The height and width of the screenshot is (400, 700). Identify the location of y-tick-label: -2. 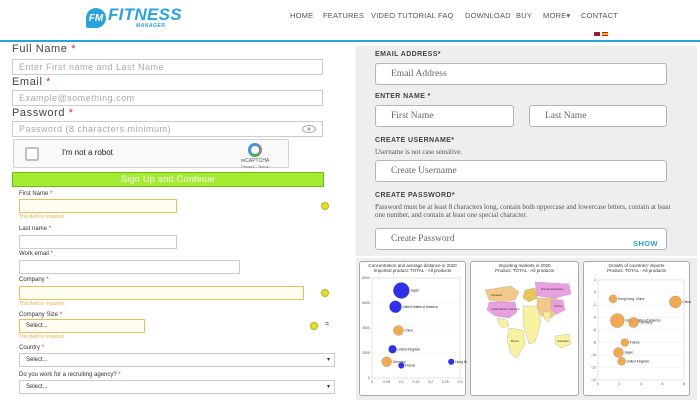
(594, 305).